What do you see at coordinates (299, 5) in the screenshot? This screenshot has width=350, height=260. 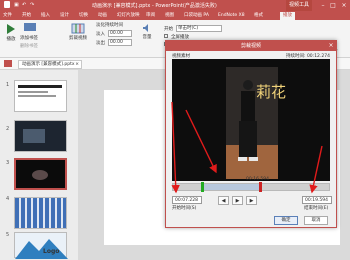 I see `video-tools-label: 视频工具` at bounding box center [299, 5].